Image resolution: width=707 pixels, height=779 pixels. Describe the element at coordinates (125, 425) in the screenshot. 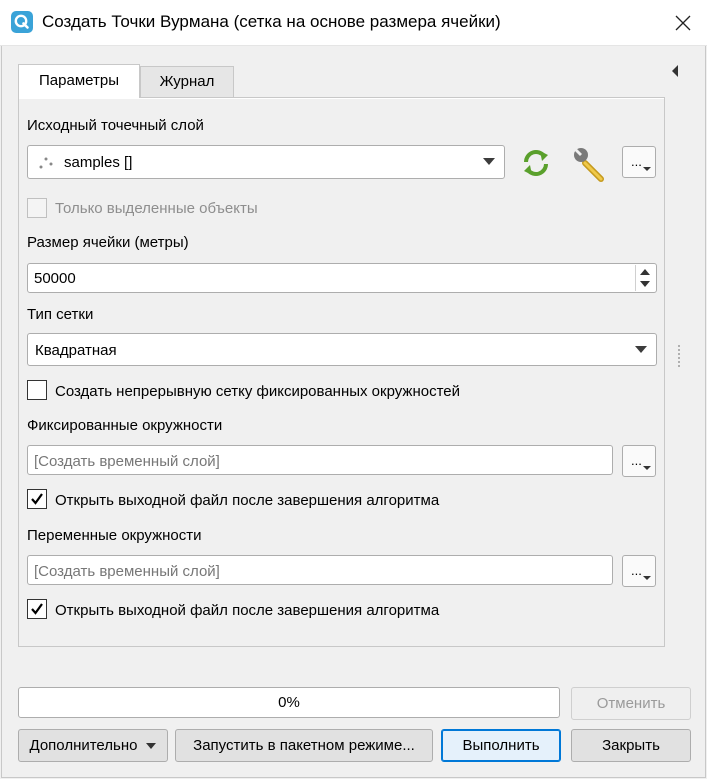

I see `fixed-circles-label: Фиксированные окружности` at that location.